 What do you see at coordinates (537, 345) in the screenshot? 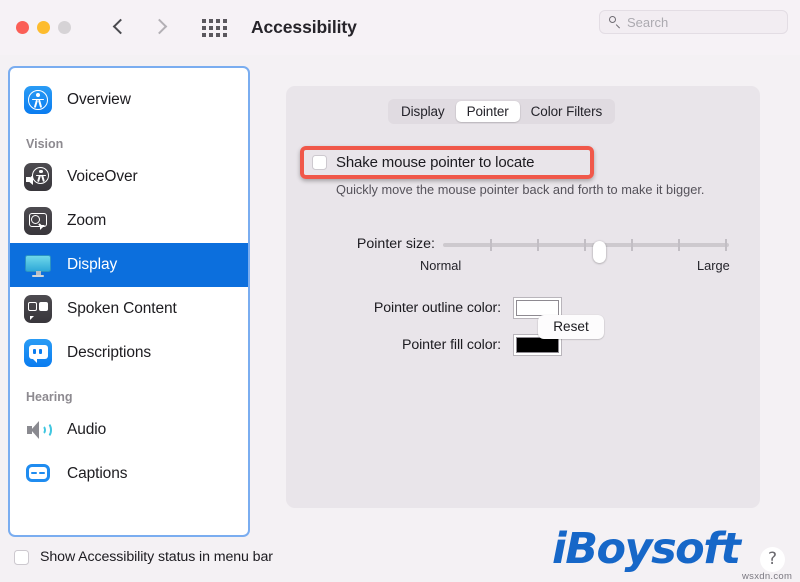
I see `pointer-fill-color-value` at bounding box center [537, 345].